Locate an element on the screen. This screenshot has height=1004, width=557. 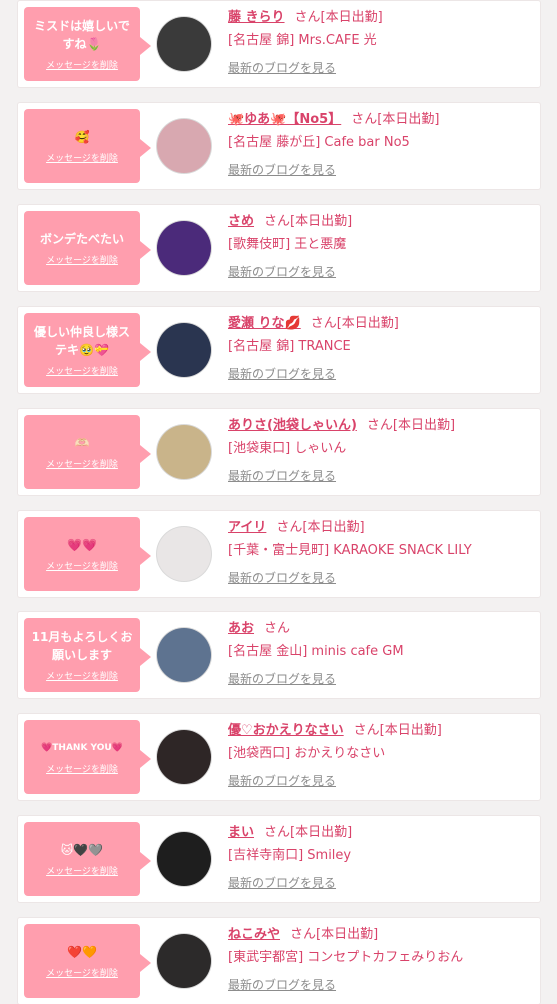
cast-info: 藤 きらり さん[本日出勤] [名古屋 錦] Mrs.CAFE 光最新のブログを見る is located at coordinates (380, 42).